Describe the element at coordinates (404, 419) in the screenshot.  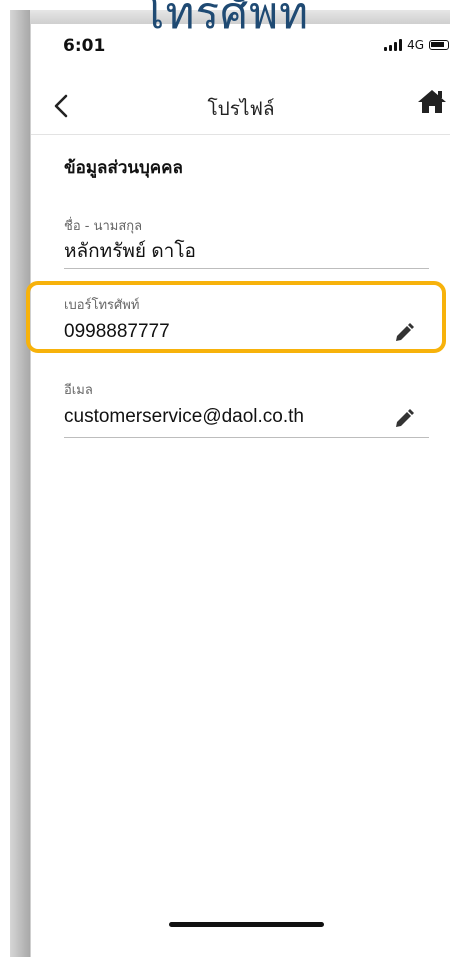
I see `pencil-icon` at that location.